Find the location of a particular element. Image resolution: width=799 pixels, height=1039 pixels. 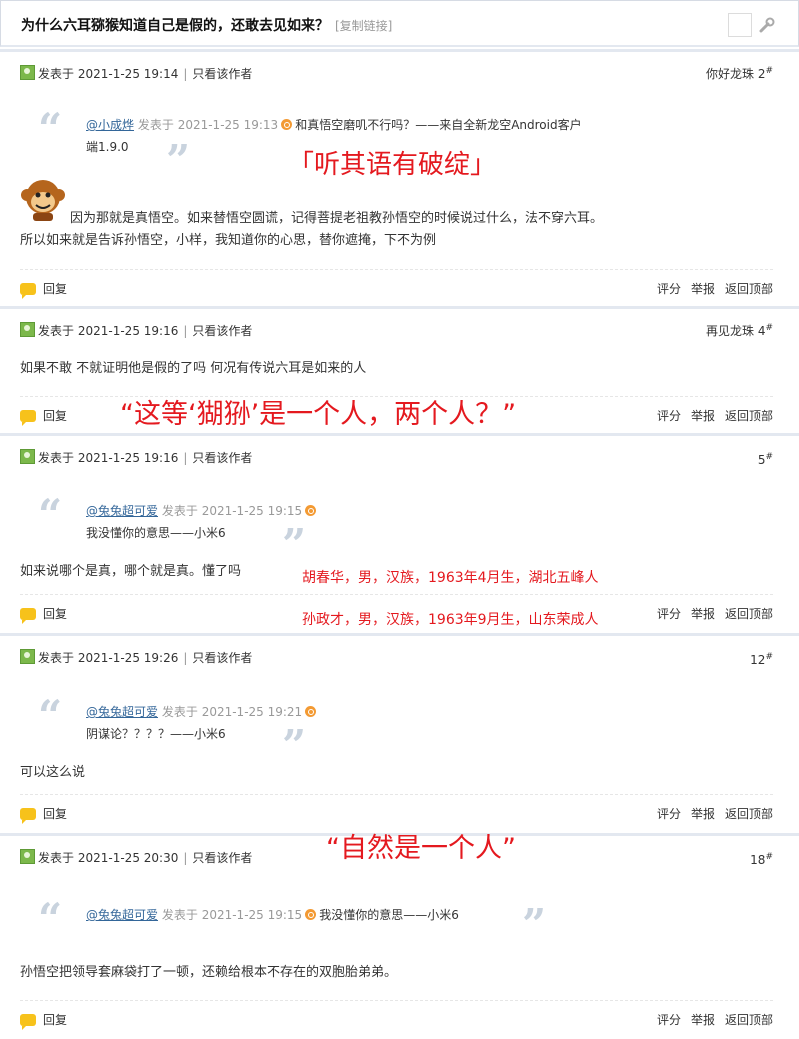

post-date: 2021-1-25 20:30 is located at coordinates (128, 858).